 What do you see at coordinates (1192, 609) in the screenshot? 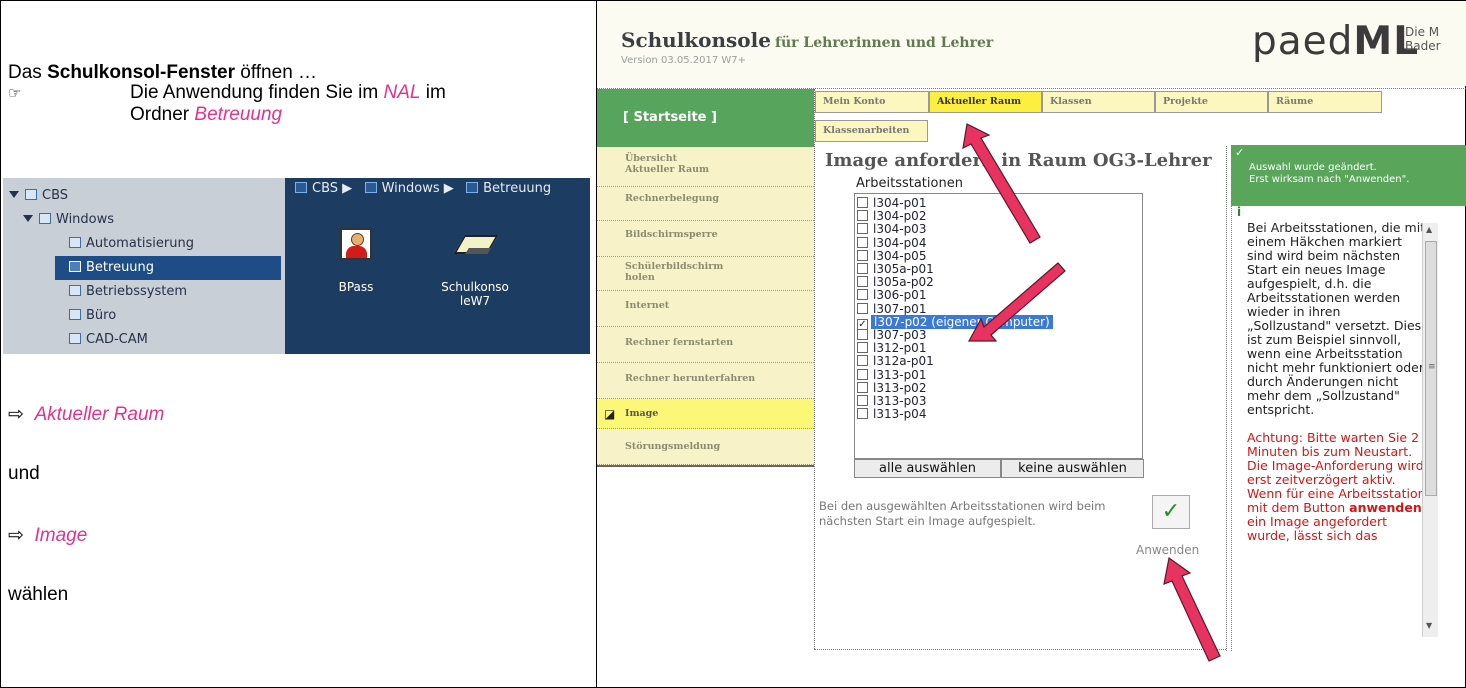
I see `arrow-to-apply-icon` at bounding box center [1192, 609].